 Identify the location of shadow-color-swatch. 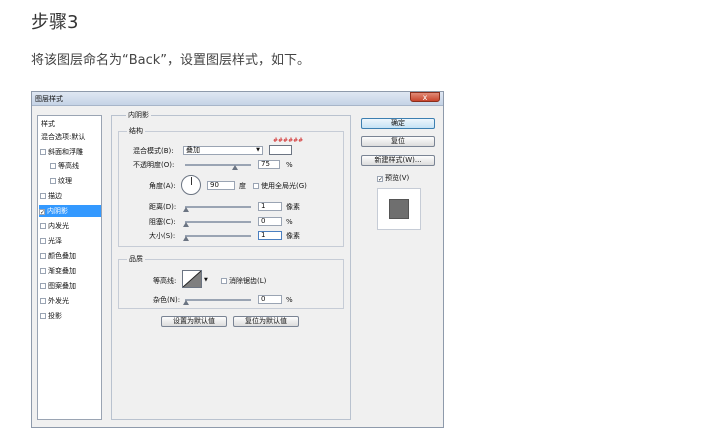
(280, 150).